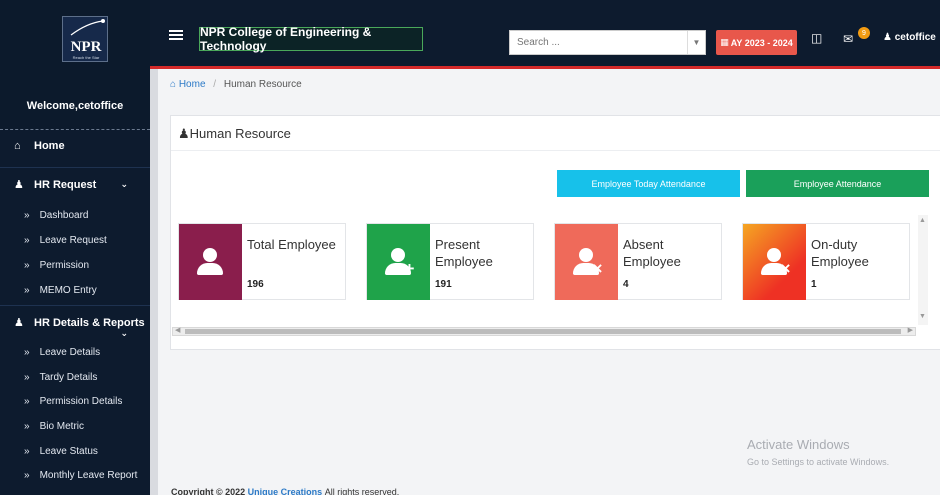 The height and width of the screenshot is (495, 940). Describe the element at coordinates (75, 65) in the screenshot. I see `sidebar-brand: NPR Reach the Star Welcome,cetoffice` at that location.